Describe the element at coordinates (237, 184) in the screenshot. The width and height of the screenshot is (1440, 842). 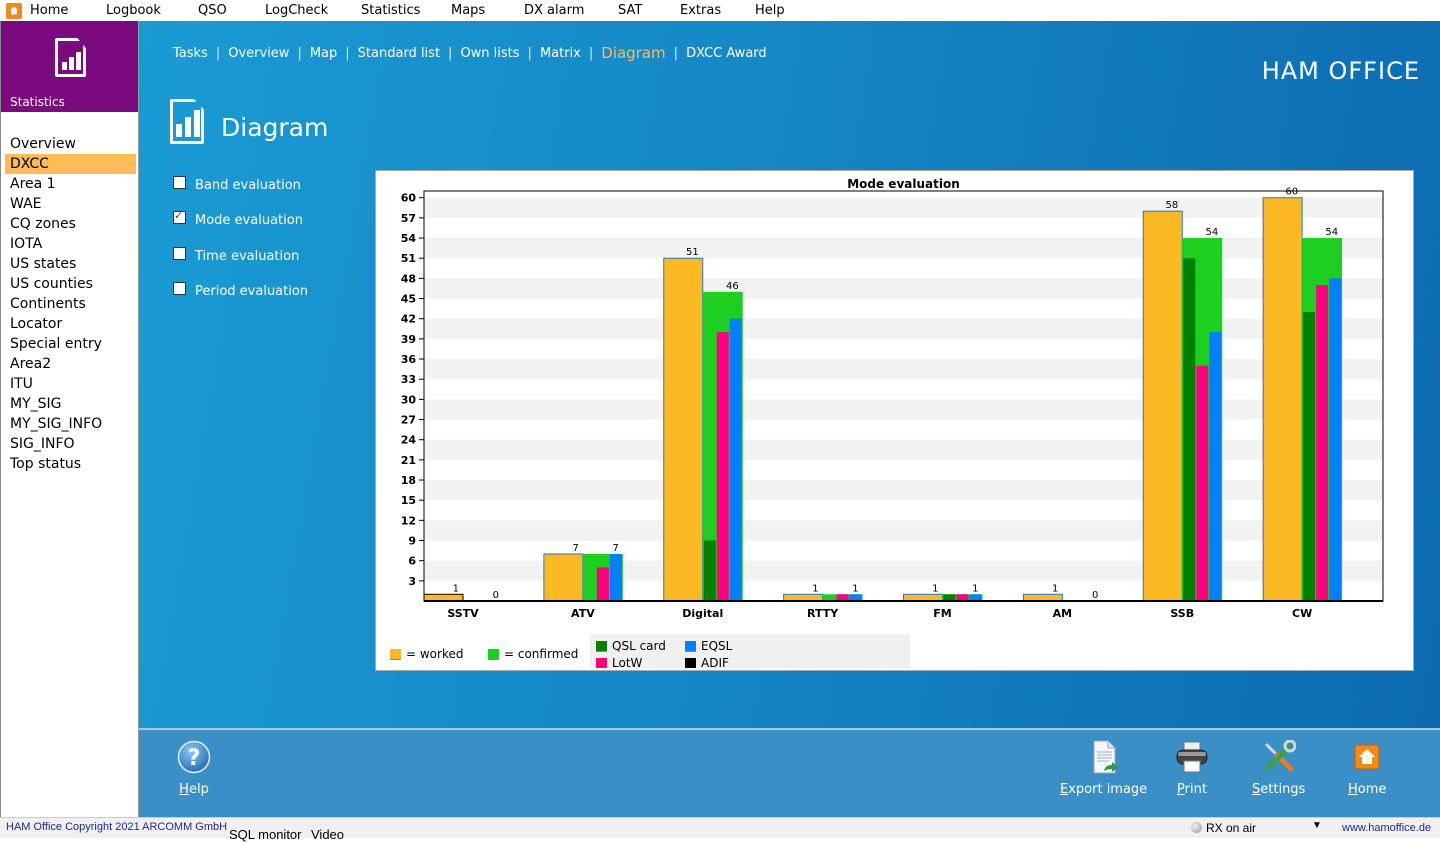
I see `option-band-evaluation: Band evaluation` at that location.